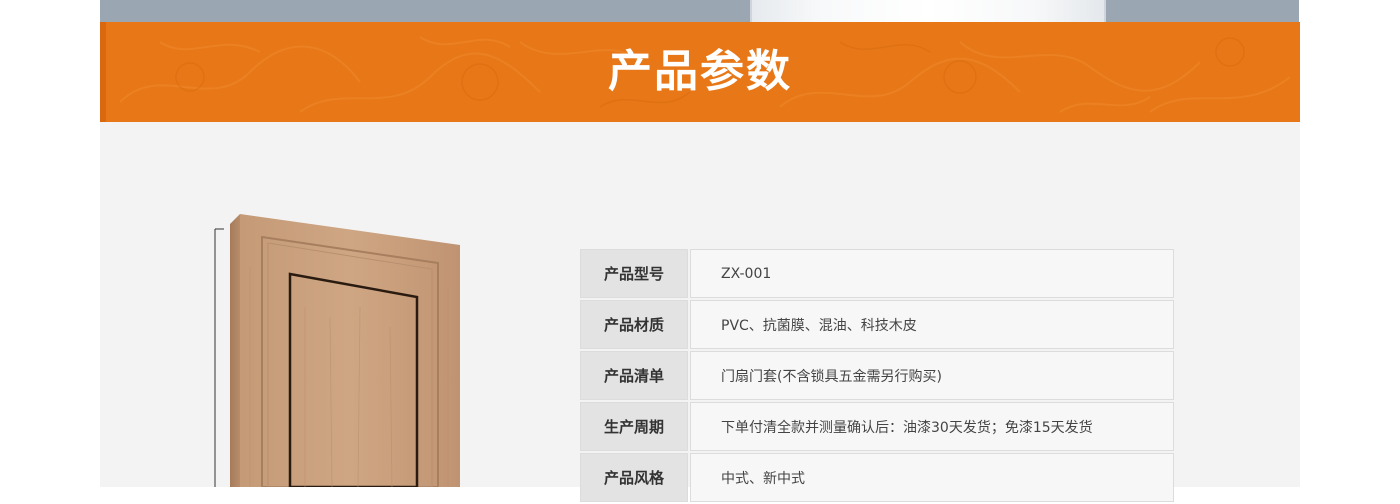 The width and height of the screenshot is (1400, 504). Describe the element at coordinates (928, 11) in the screenshot. I see `previous-section-door-image` at that location.